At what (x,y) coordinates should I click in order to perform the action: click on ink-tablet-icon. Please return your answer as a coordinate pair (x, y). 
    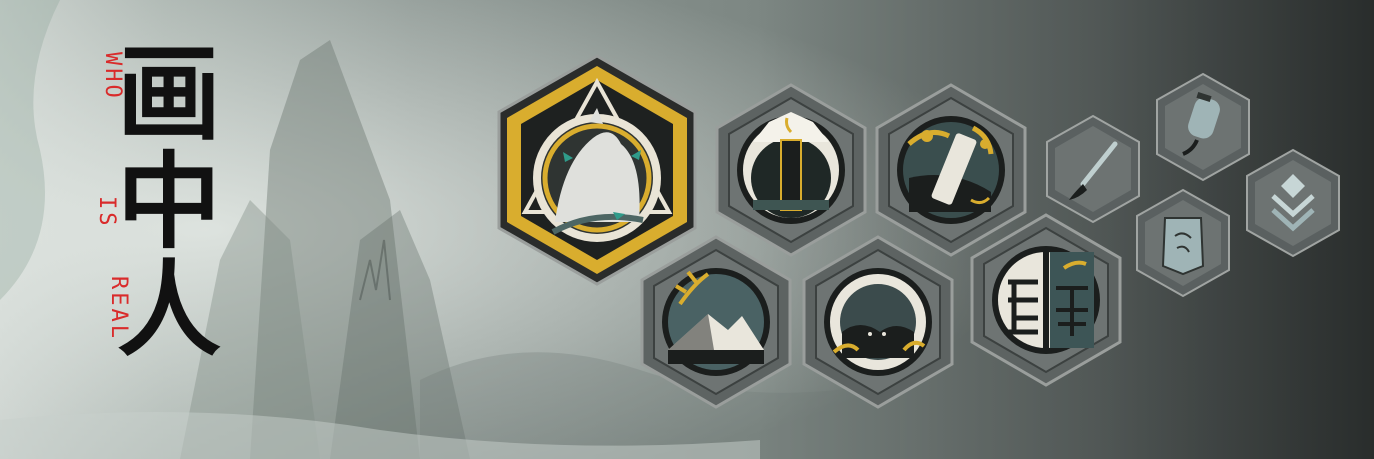
    Looking at the image, I should click on (1183, 243).